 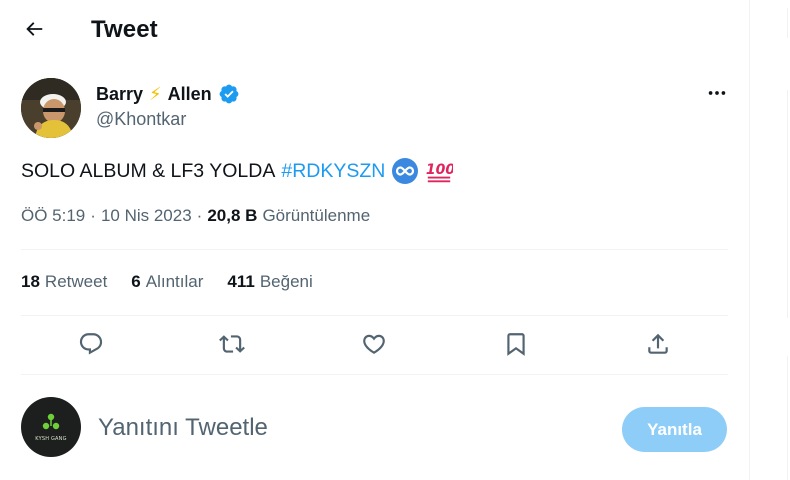 I want to click on views-label: Görüntülenme, so click(x=316, y=215).